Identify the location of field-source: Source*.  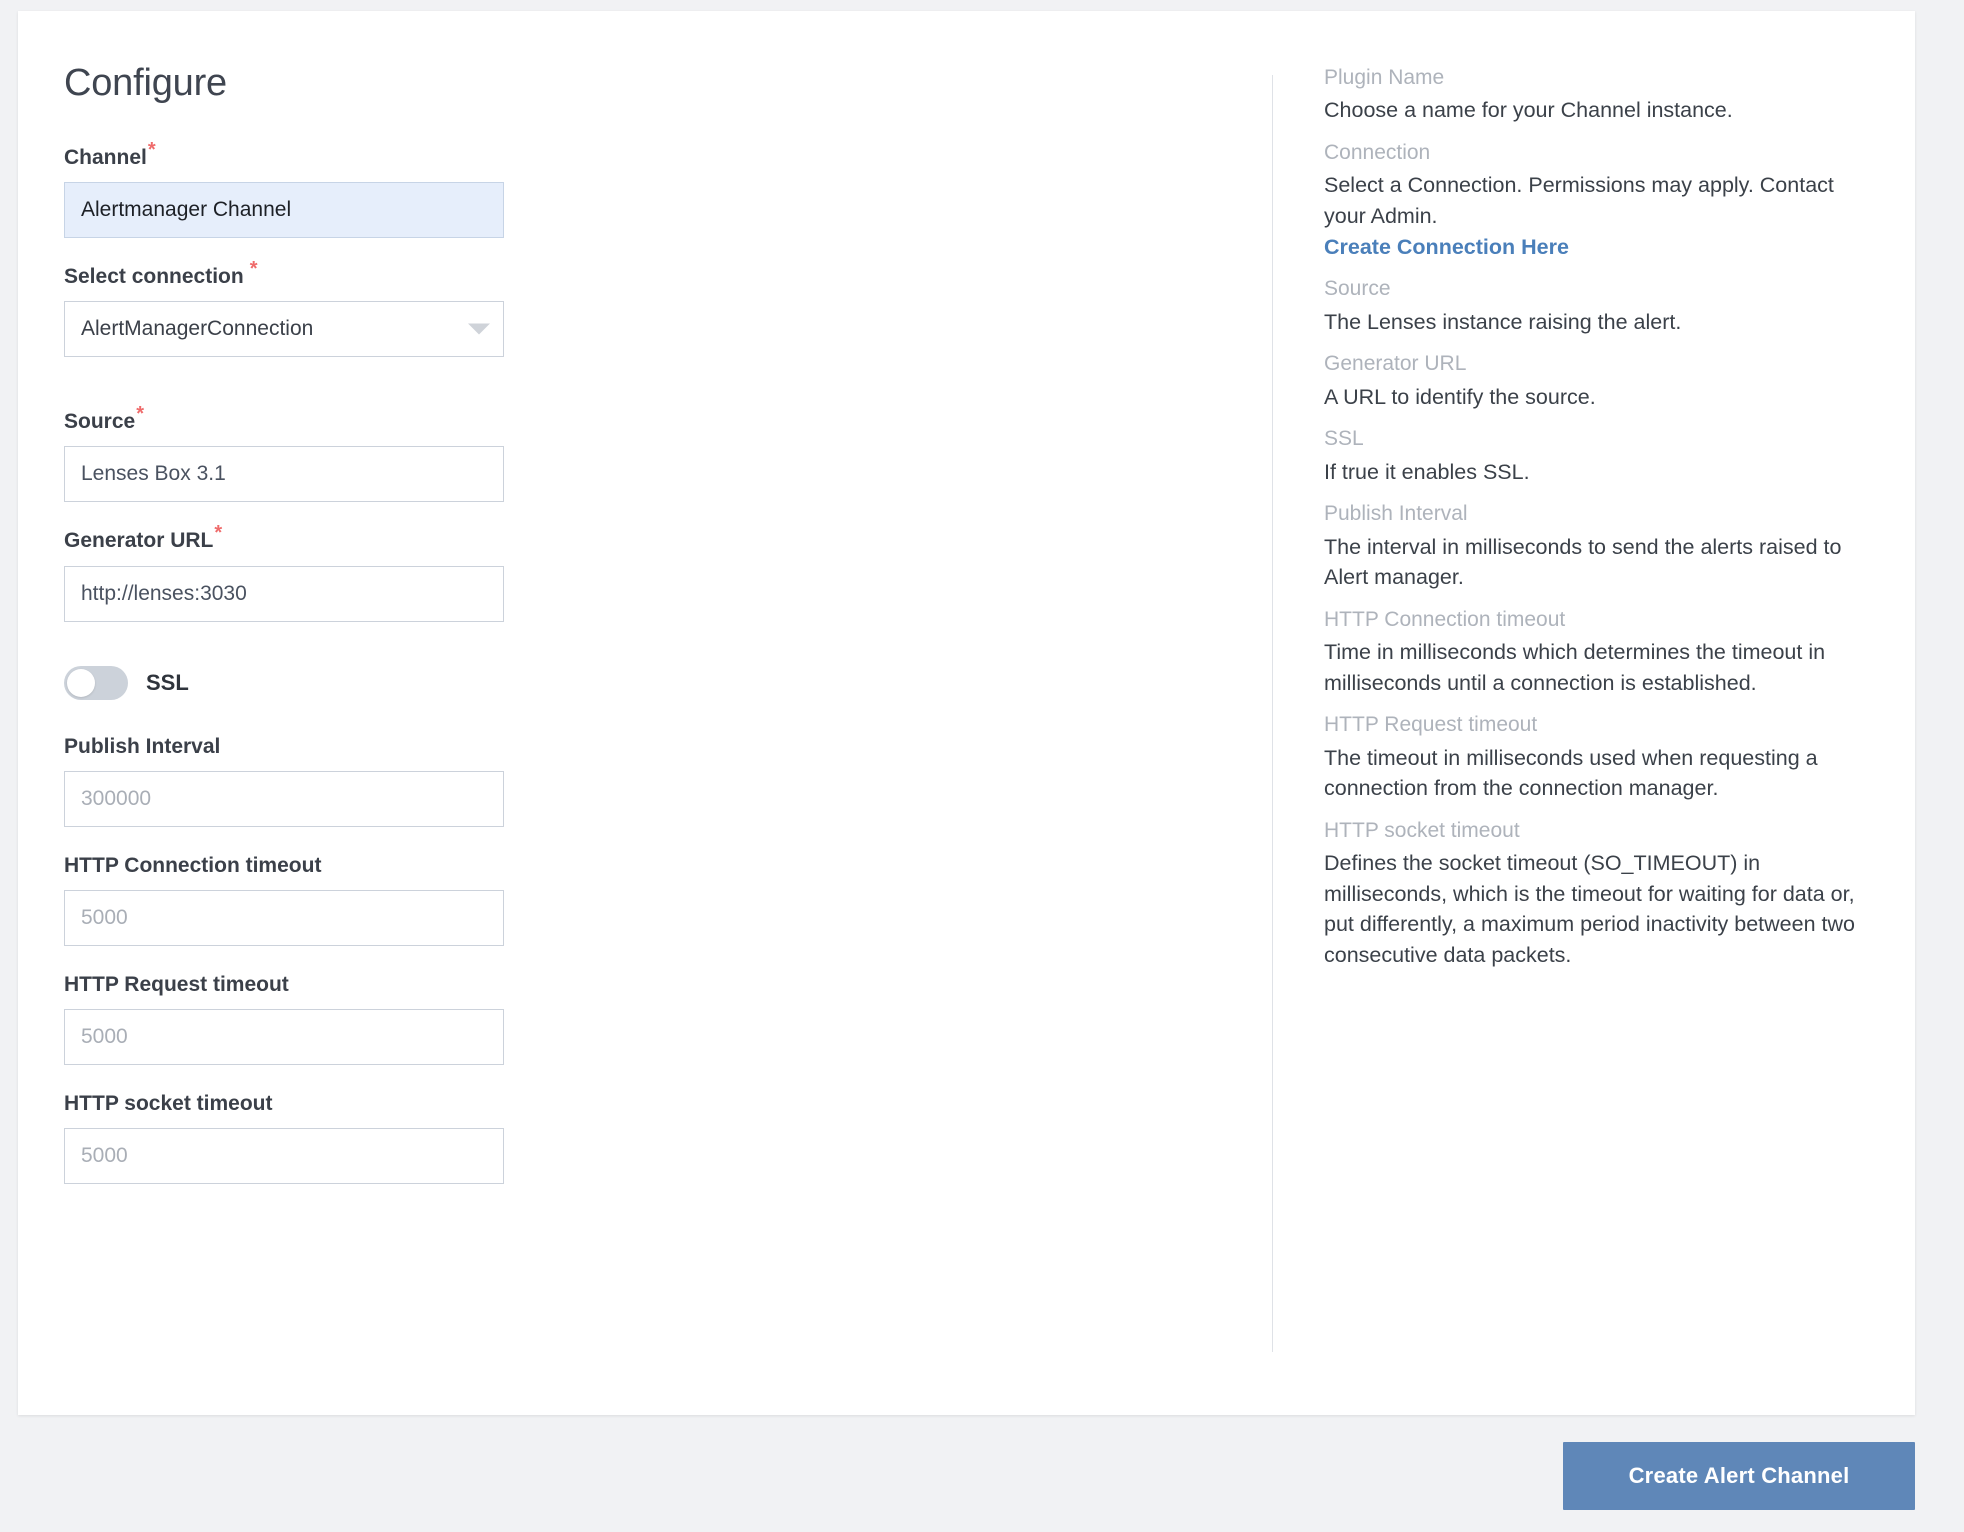
(668, 453).